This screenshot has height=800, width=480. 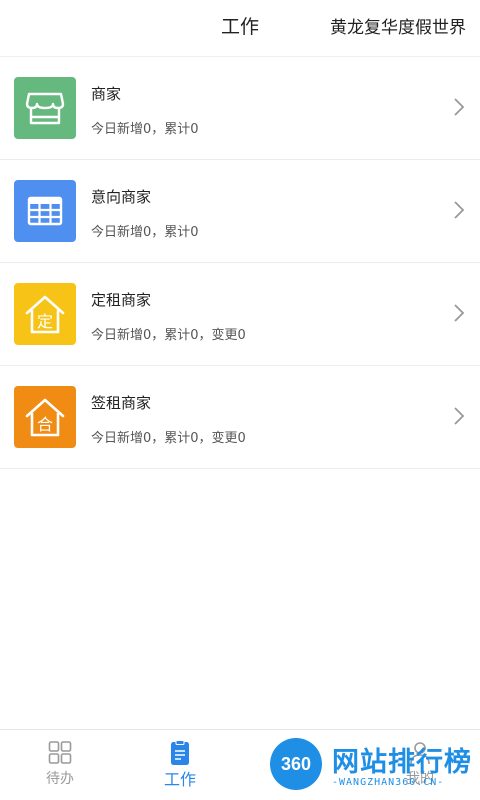 I want to click on tab-todo: 待办, so click(x=60, y=765).